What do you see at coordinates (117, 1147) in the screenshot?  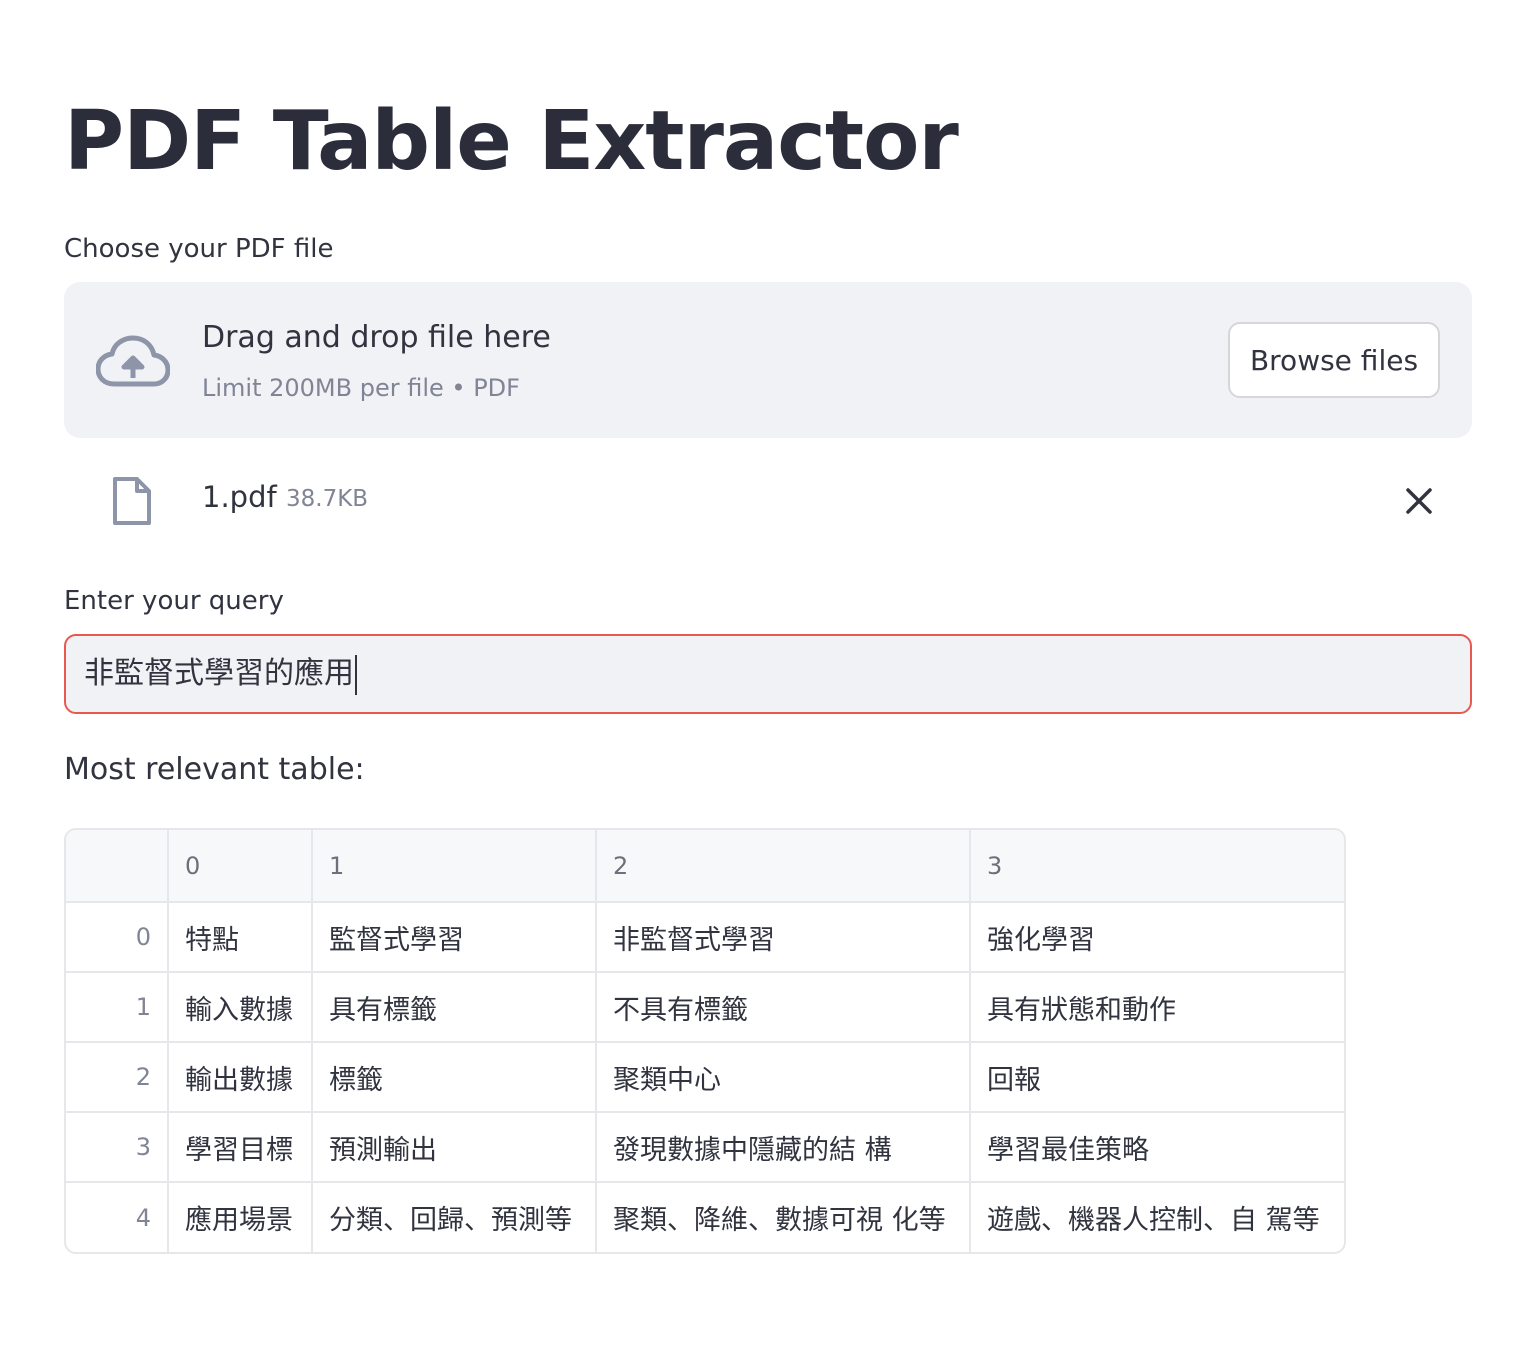 I see `row-index: 3` at bounding box center [117, 1147].